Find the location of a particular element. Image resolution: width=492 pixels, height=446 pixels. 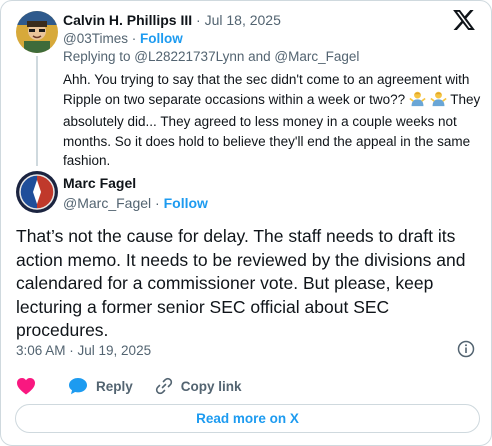

reply-handle: @03Times is located at coordinates (95, 38).